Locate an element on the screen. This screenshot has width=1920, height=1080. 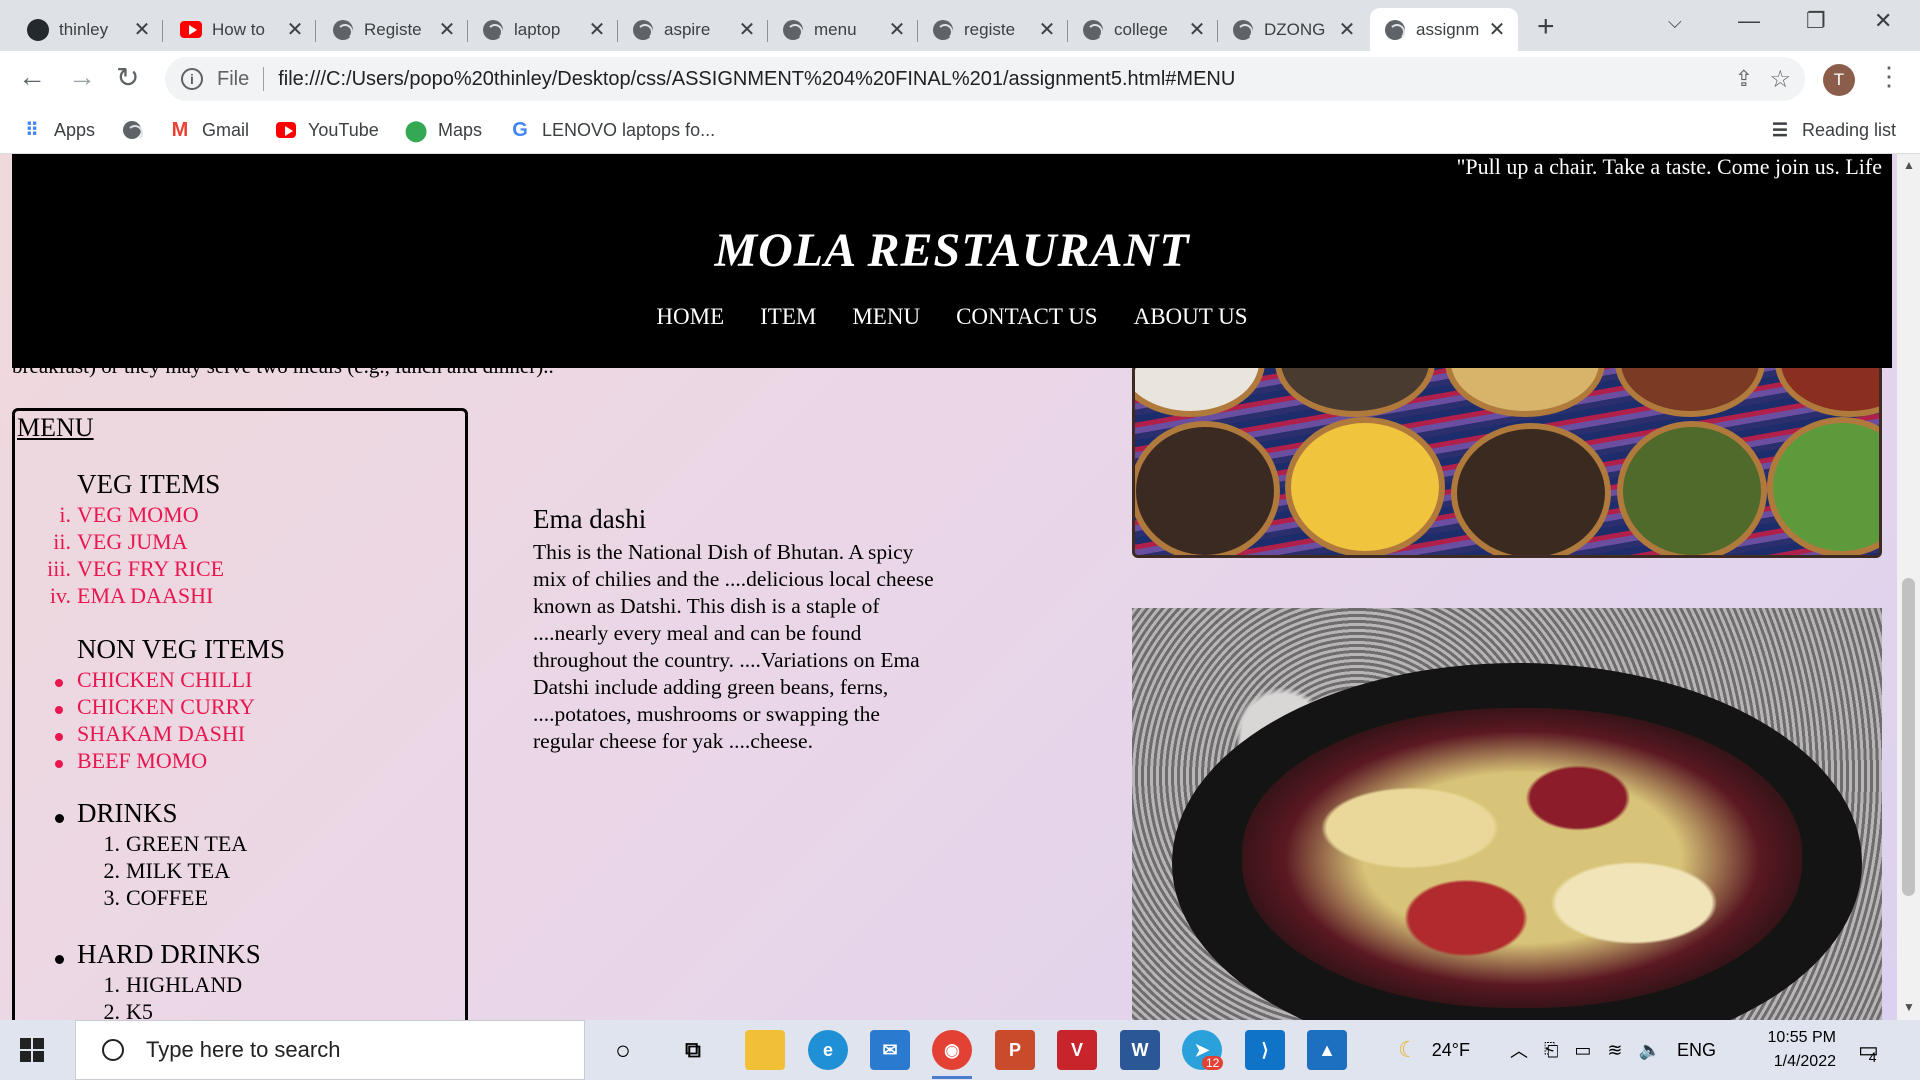
nav-item: ITEM is located at coordinates (788, 317).